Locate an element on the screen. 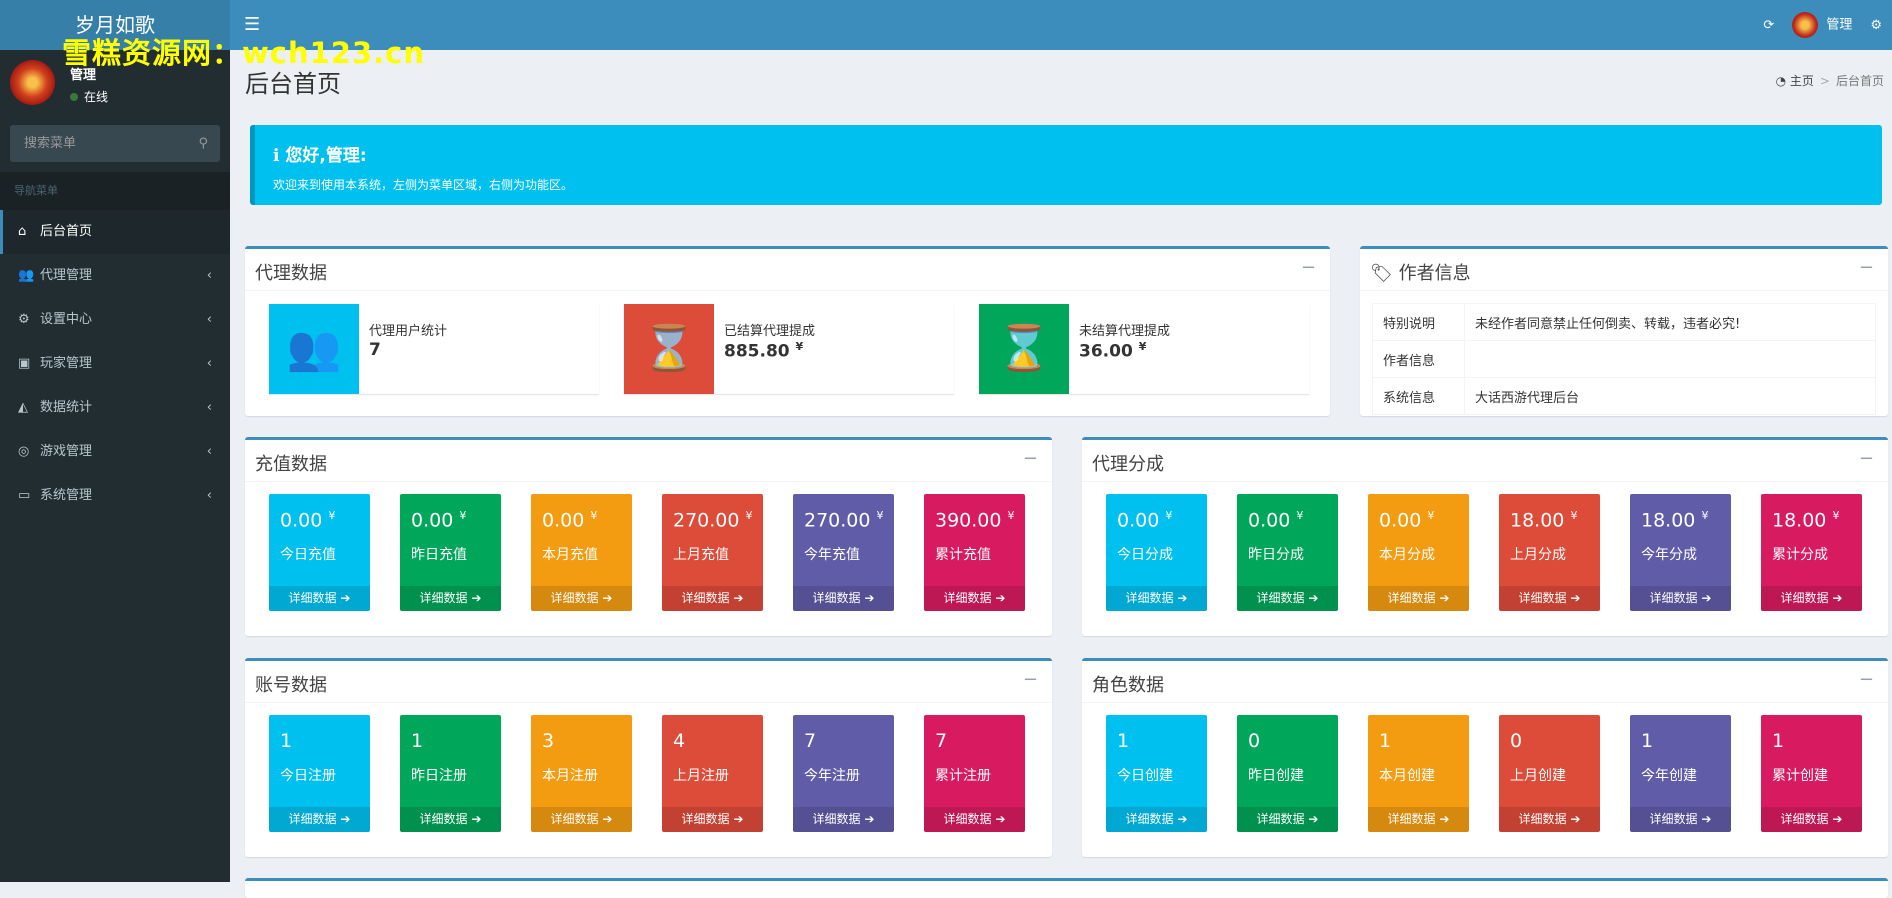 The height and width of the screenshot is (898, 1892). stat-tile: 1 今日创建 详细数据 ➔ is located at coordinates (1156, 773).